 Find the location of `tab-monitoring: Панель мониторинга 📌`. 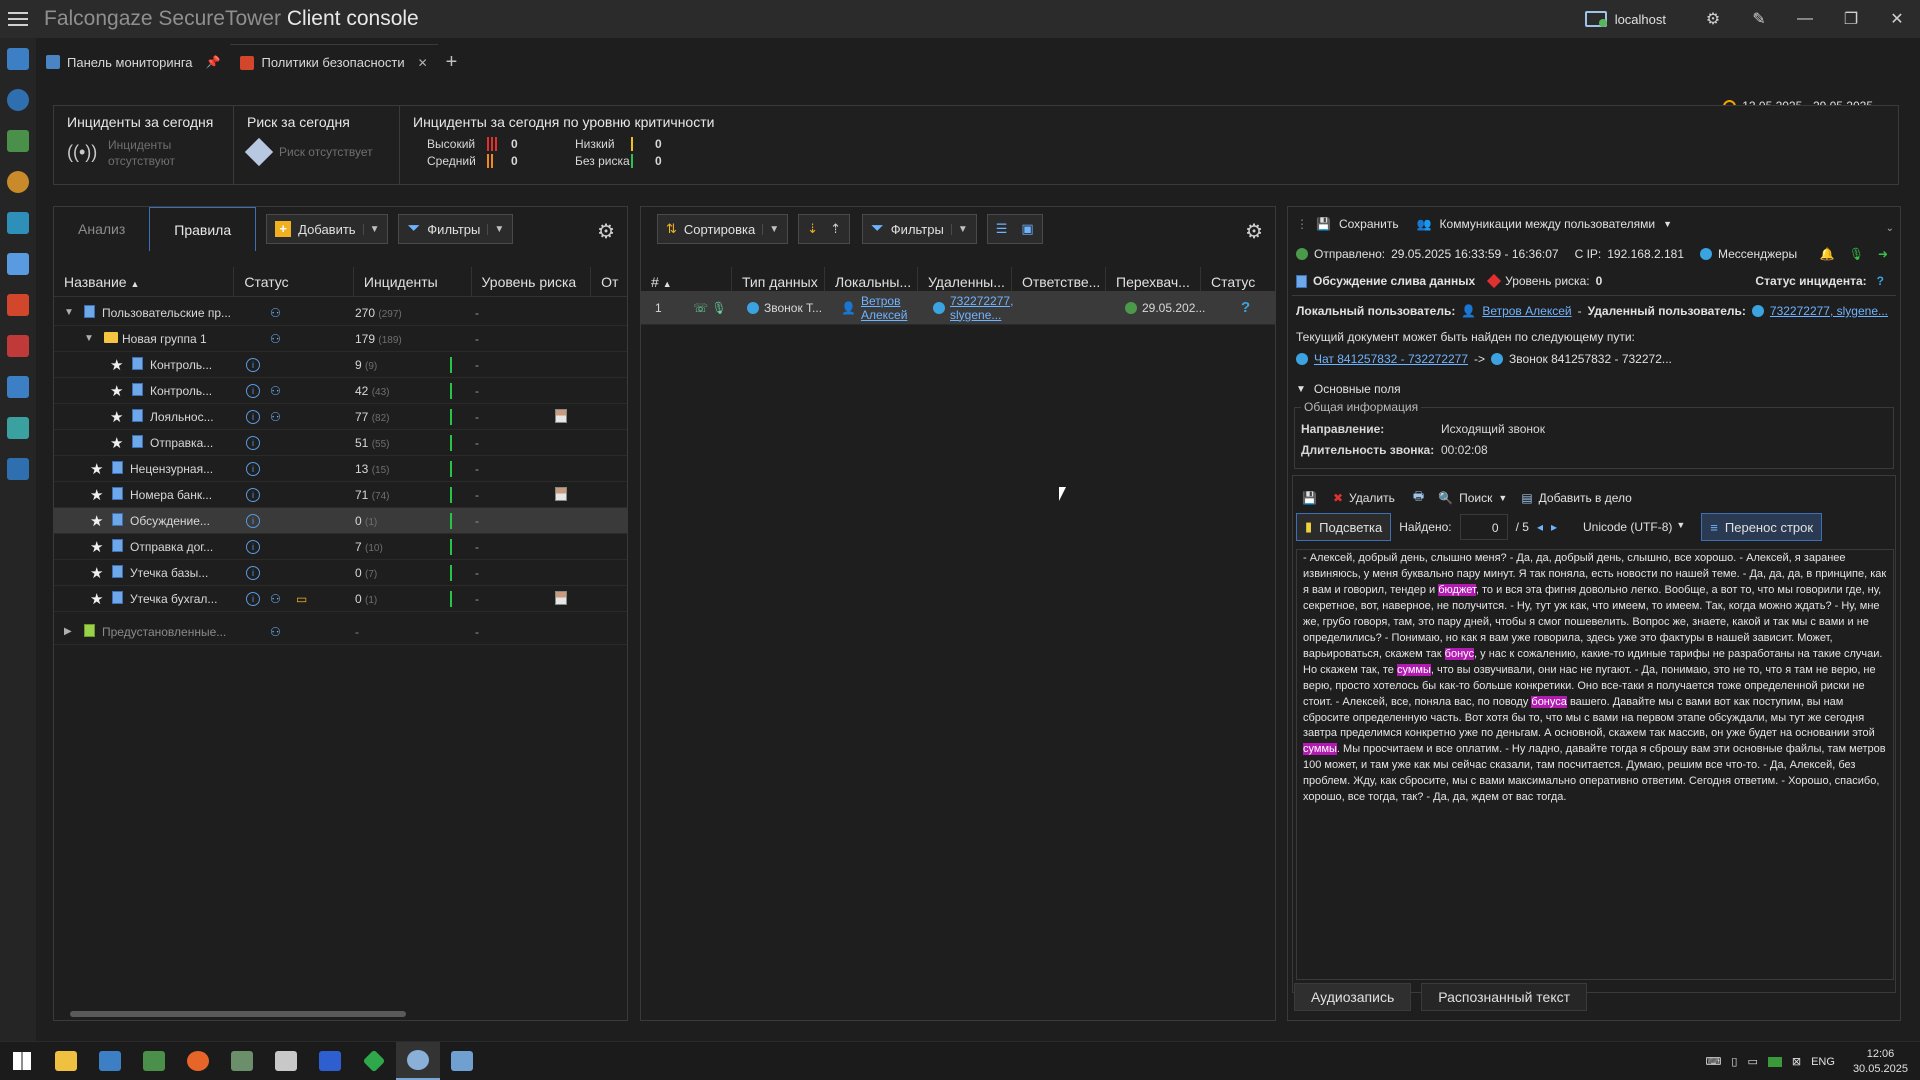

tab-monitoring: Панель мониторинга 📌 is located at coordinates (133, 62).